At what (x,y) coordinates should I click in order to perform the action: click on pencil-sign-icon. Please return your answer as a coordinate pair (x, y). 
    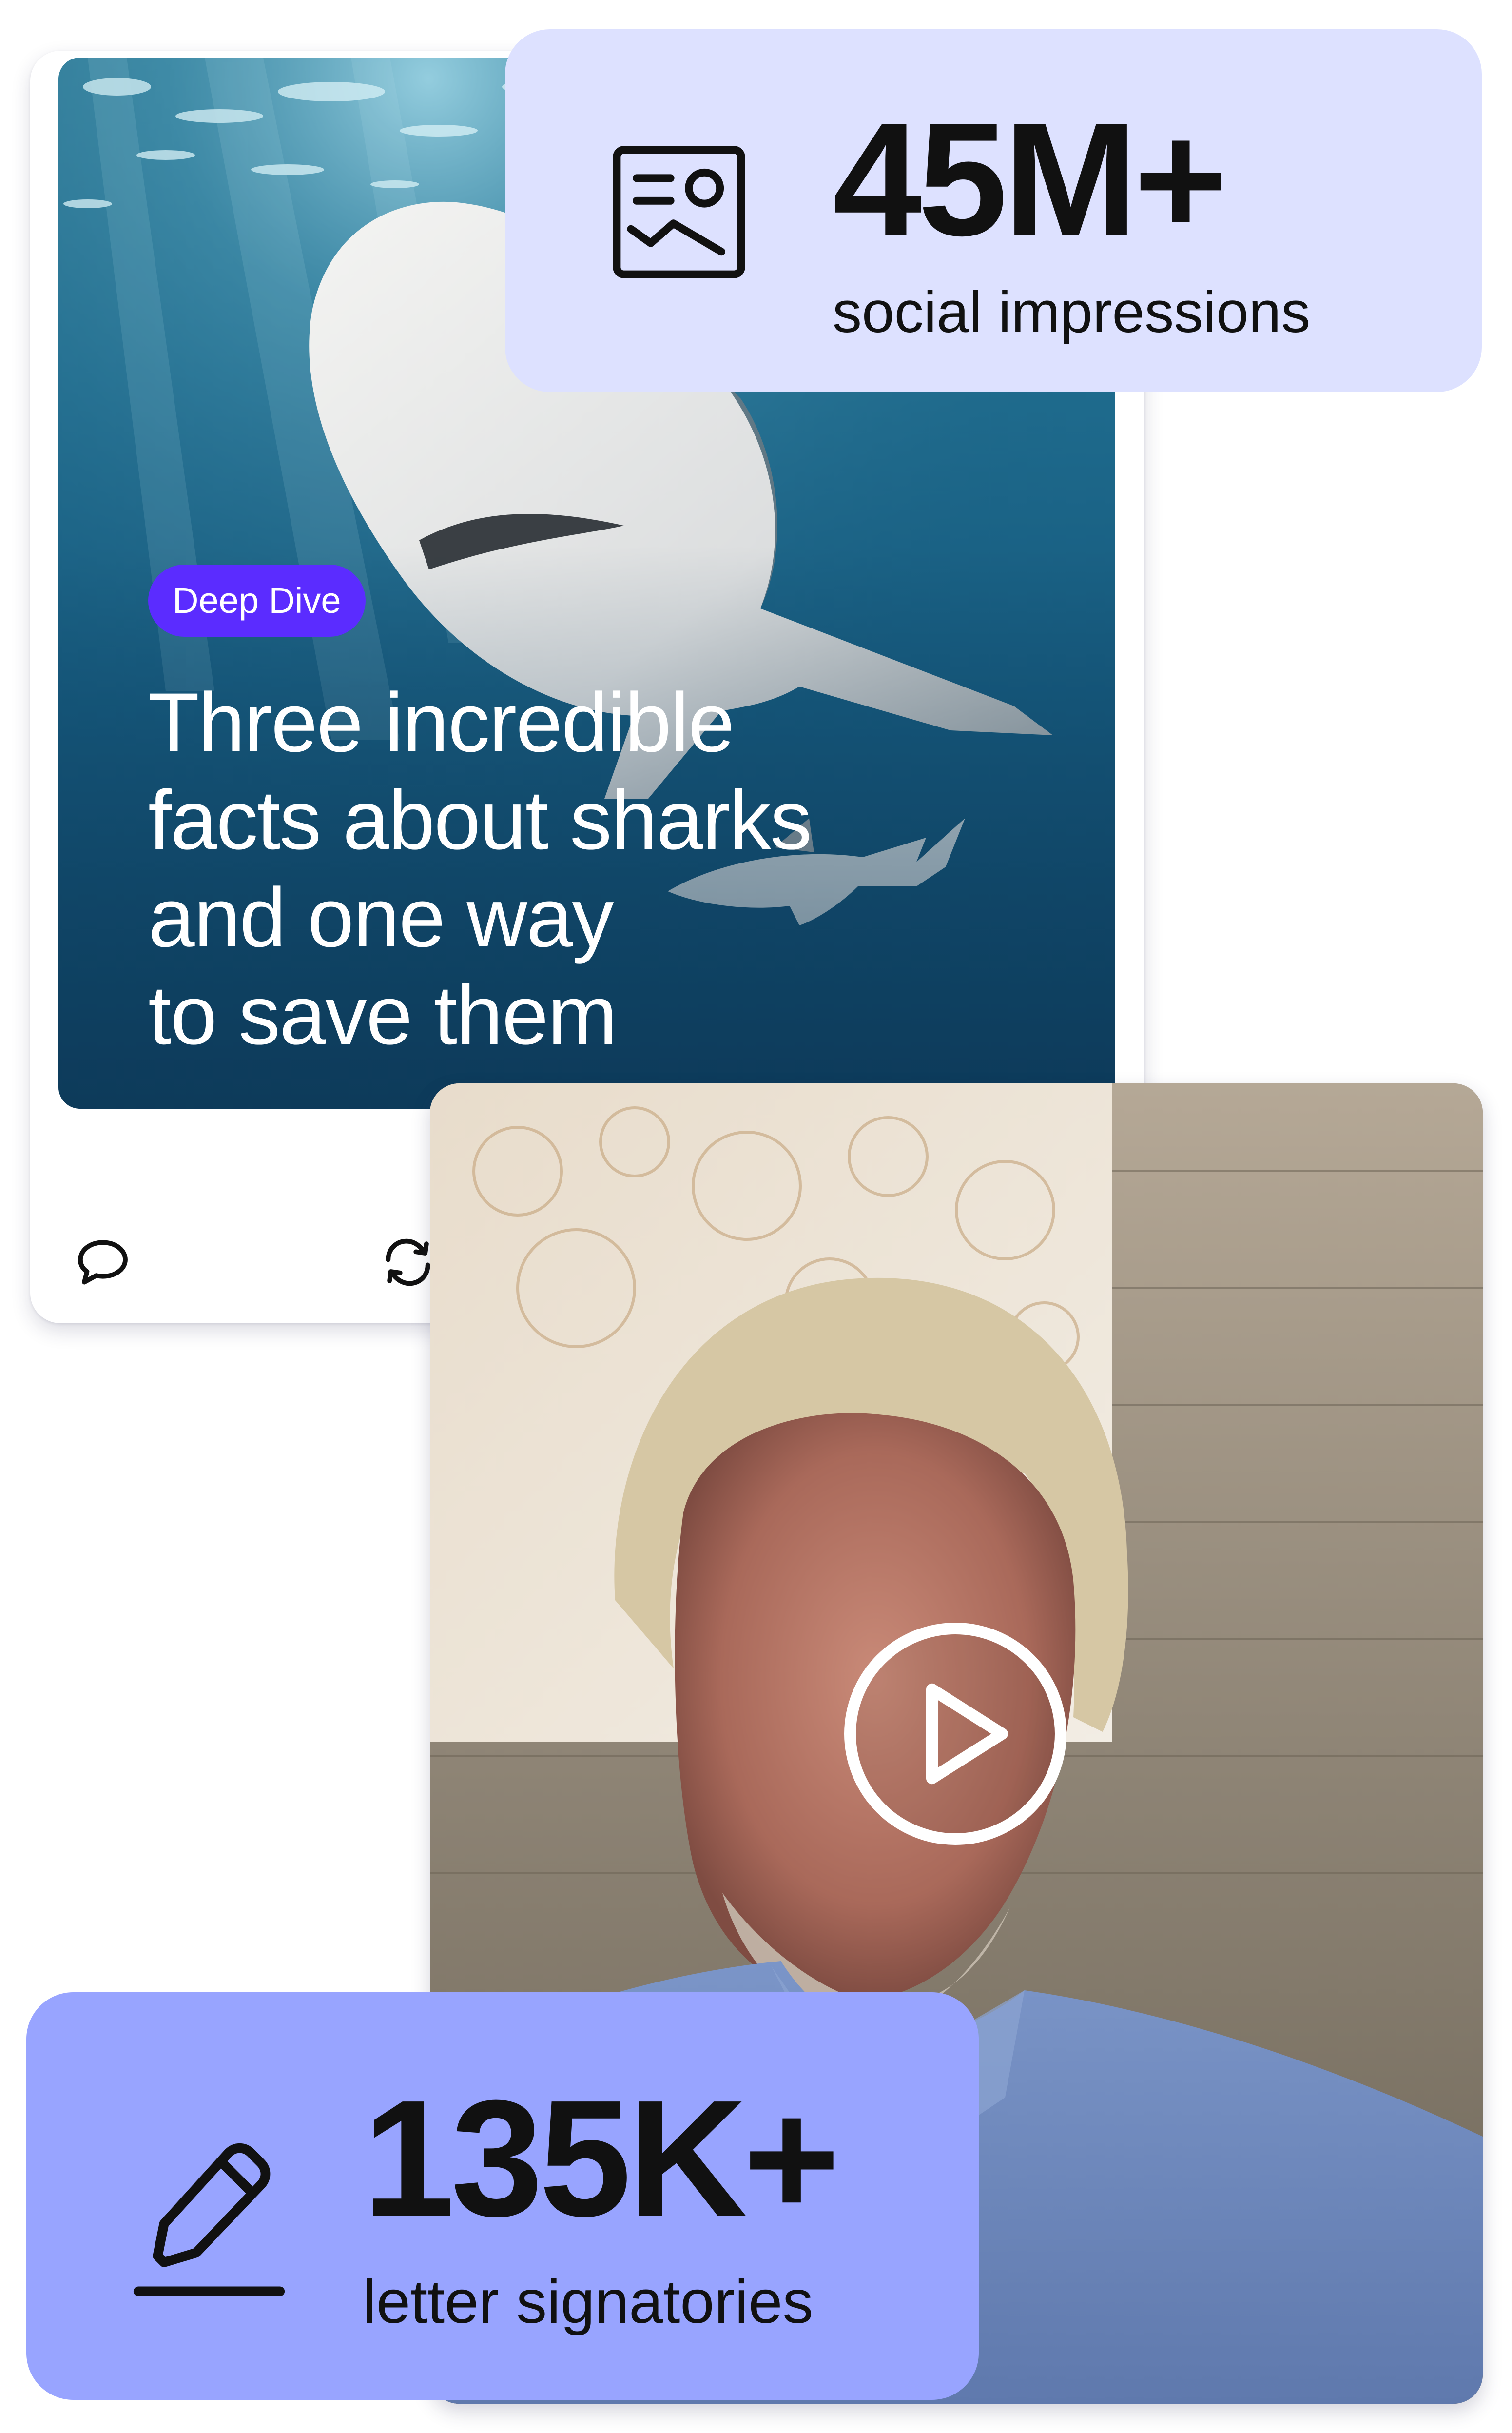
    Looking at the image, I should click on (209, 2216).